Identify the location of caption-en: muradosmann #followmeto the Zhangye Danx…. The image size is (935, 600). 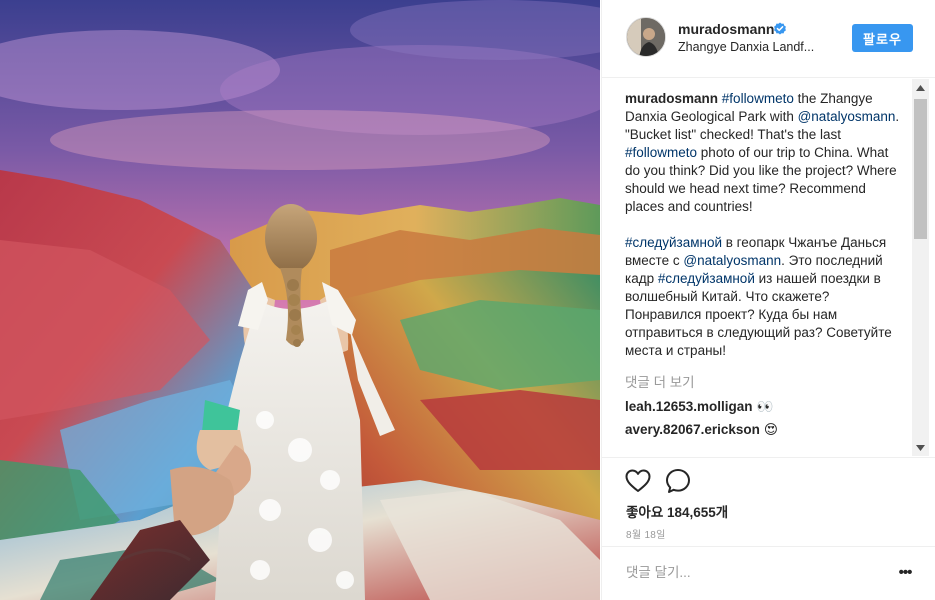
(766, 153).